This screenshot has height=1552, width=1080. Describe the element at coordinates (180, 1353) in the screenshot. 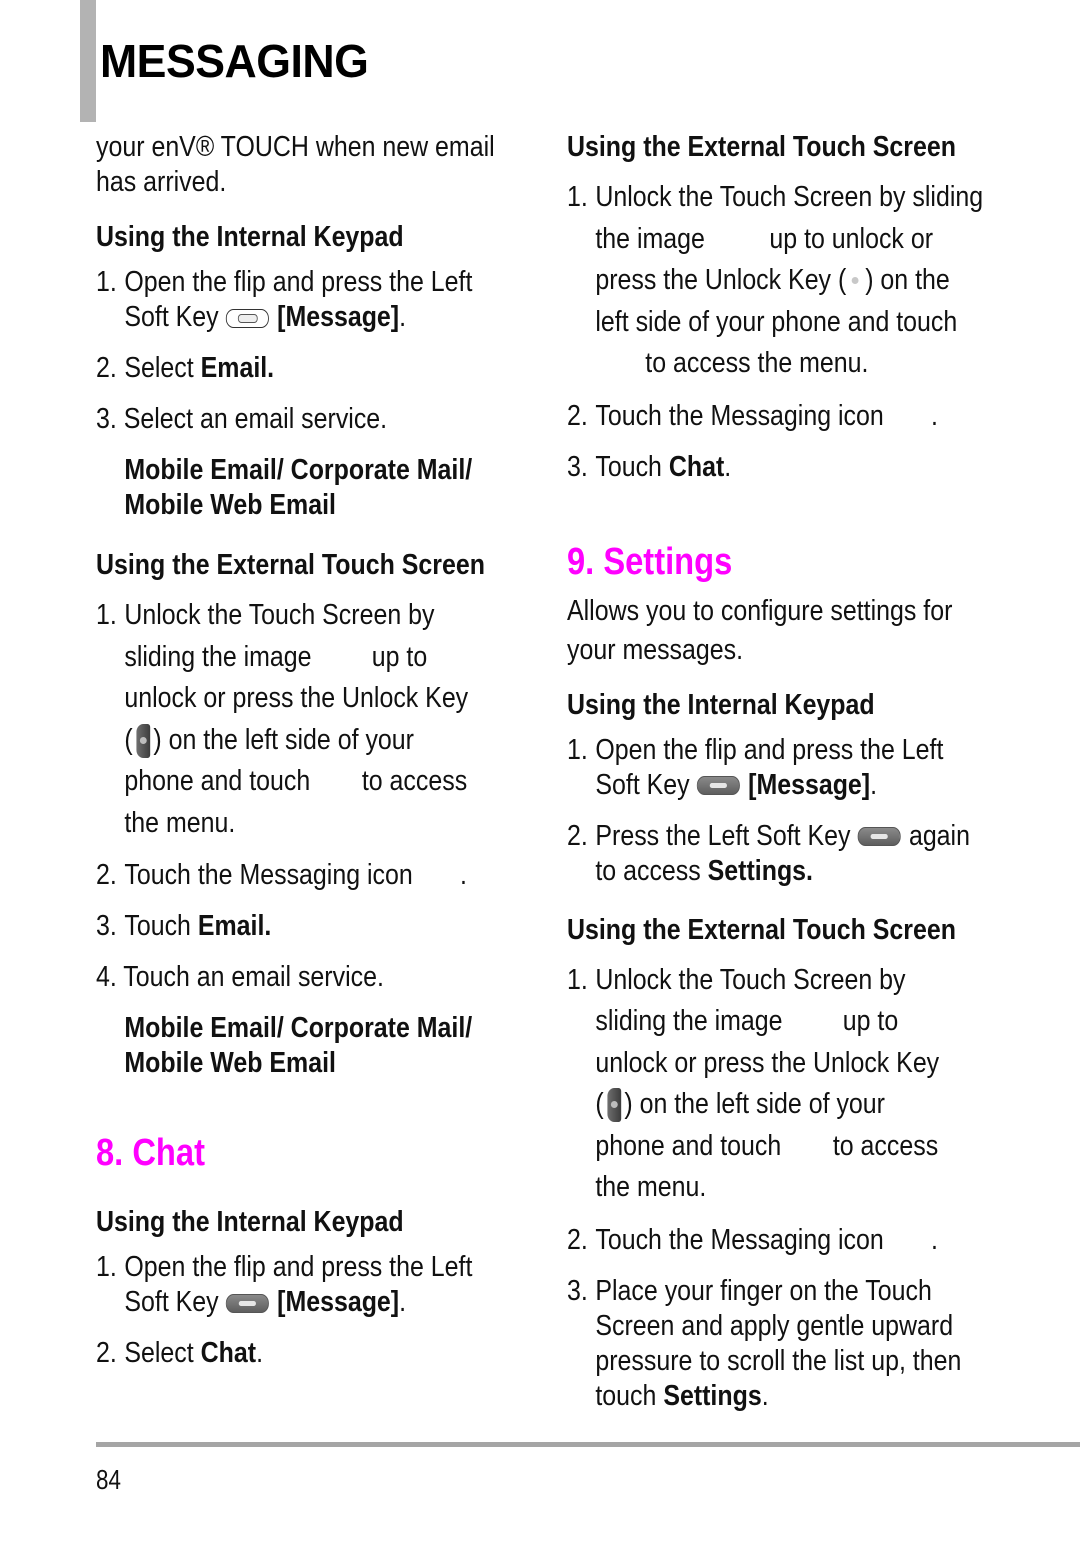

I see `step-2: 2. Select Chat.` at that location.